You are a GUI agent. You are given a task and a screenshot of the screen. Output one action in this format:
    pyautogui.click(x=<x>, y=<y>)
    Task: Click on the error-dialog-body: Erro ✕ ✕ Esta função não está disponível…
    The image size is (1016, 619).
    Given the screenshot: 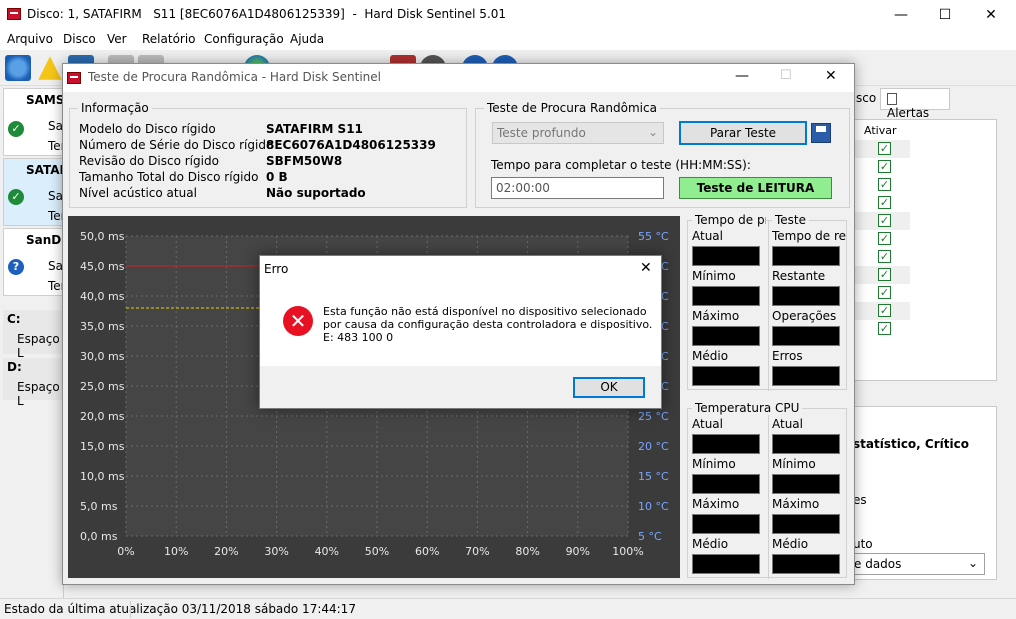 What is the action you would take?
    pyautogui.click(x=460, y=311)
    